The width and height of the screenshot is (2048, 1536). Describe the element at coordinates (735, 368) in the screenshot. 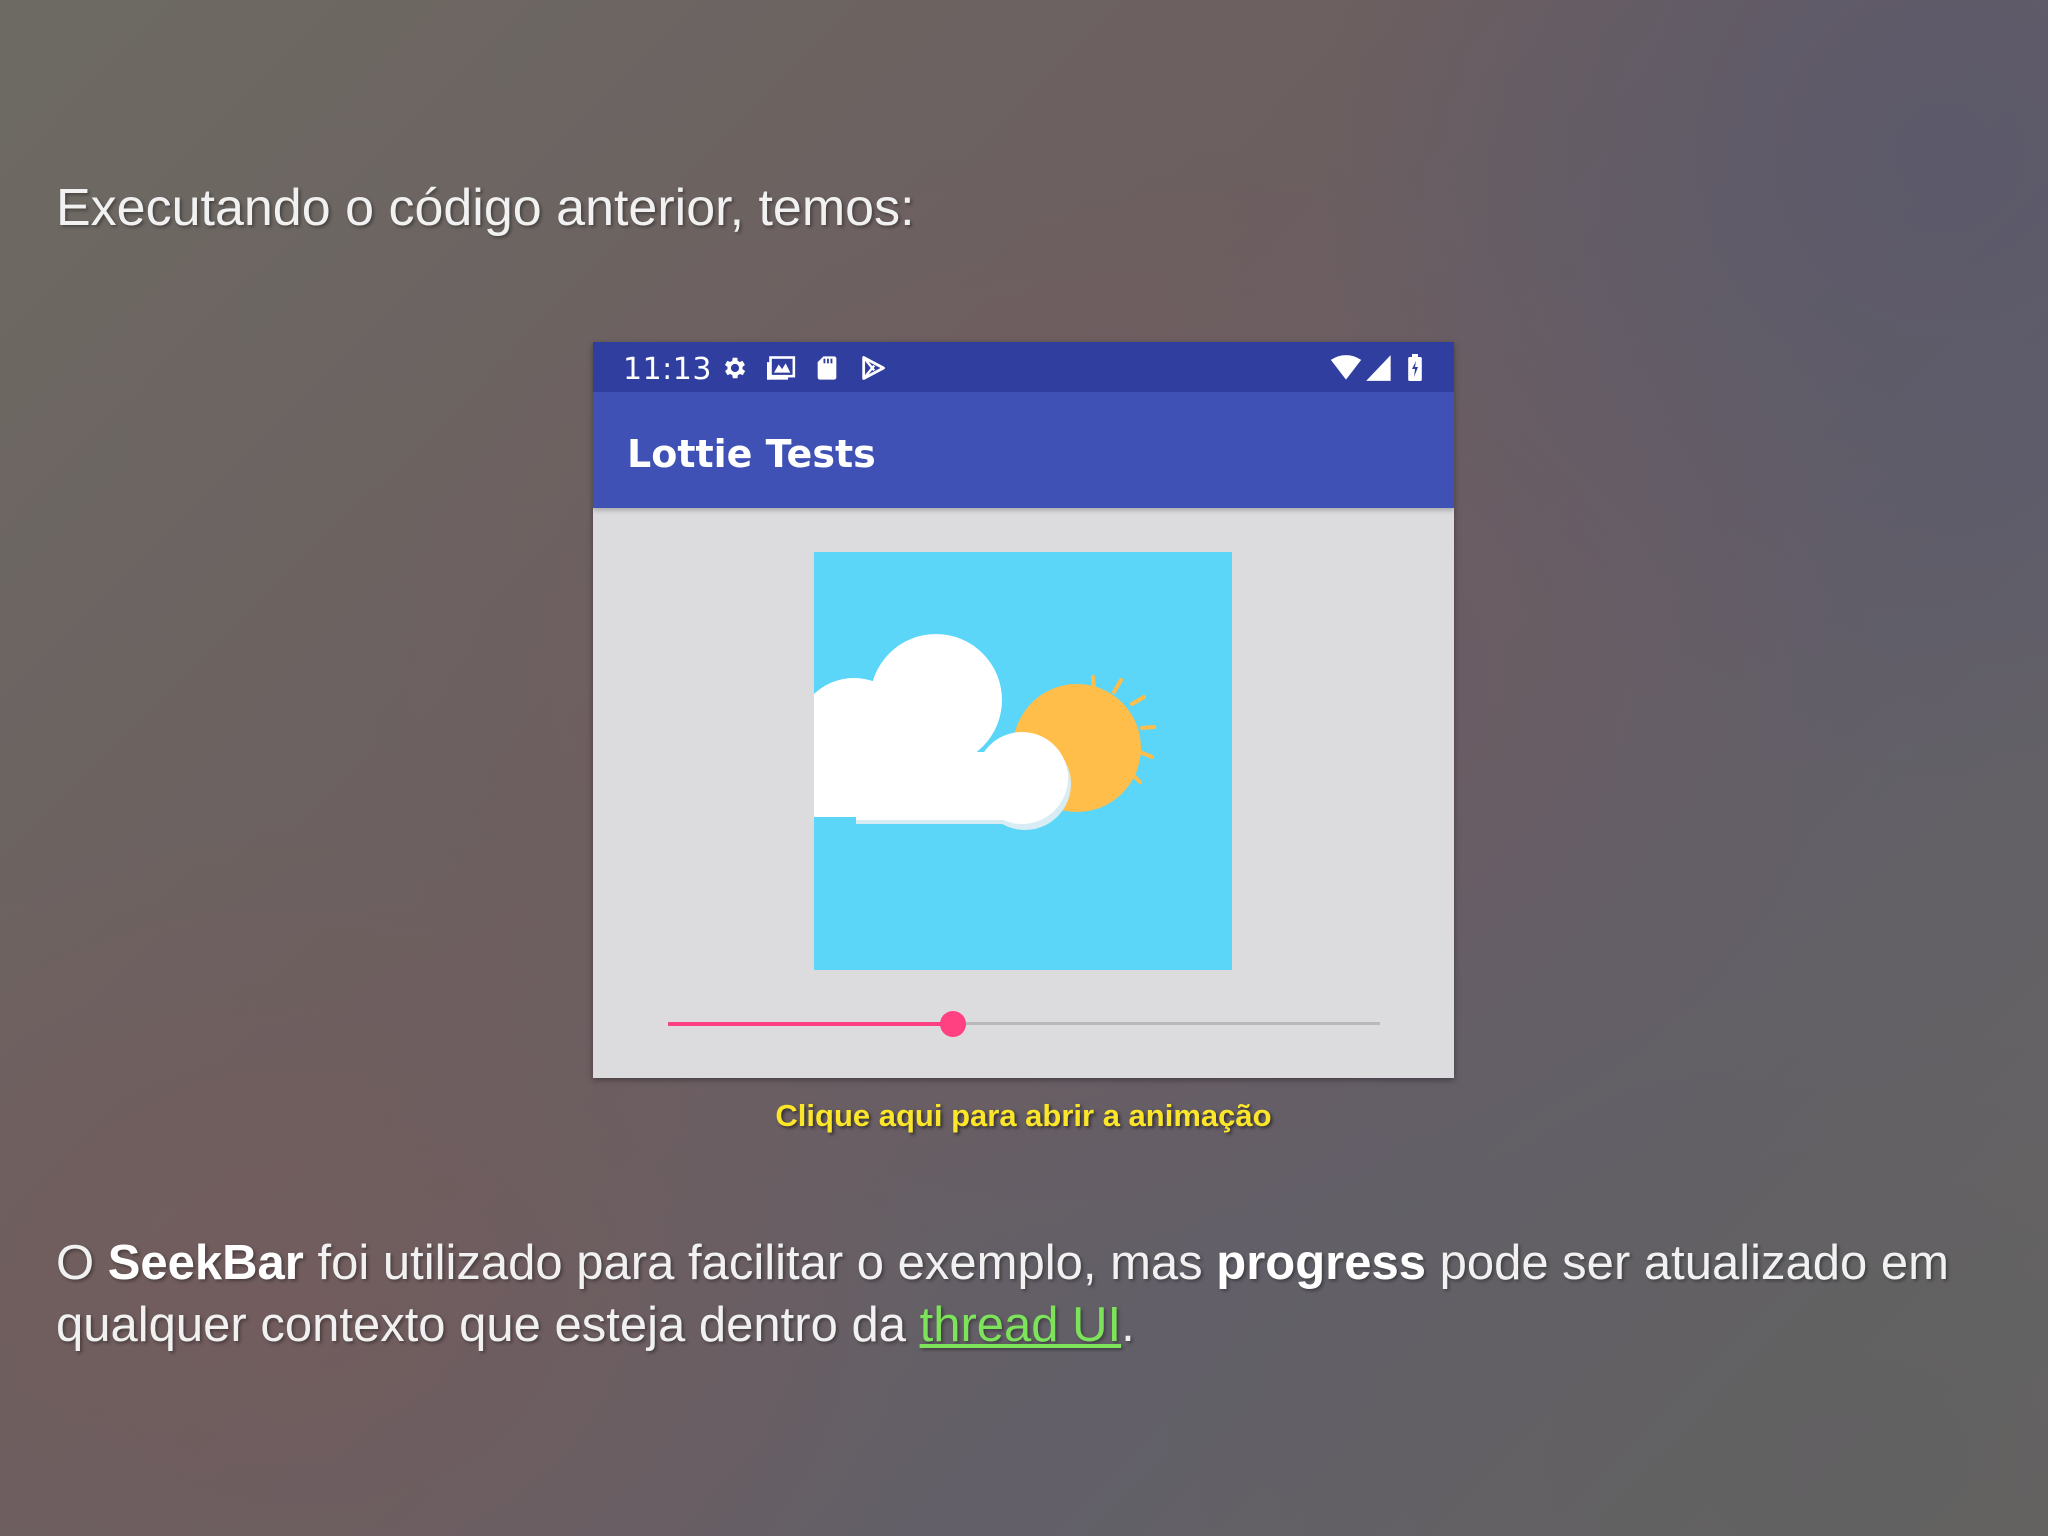

I see `settings-icon` at that location.